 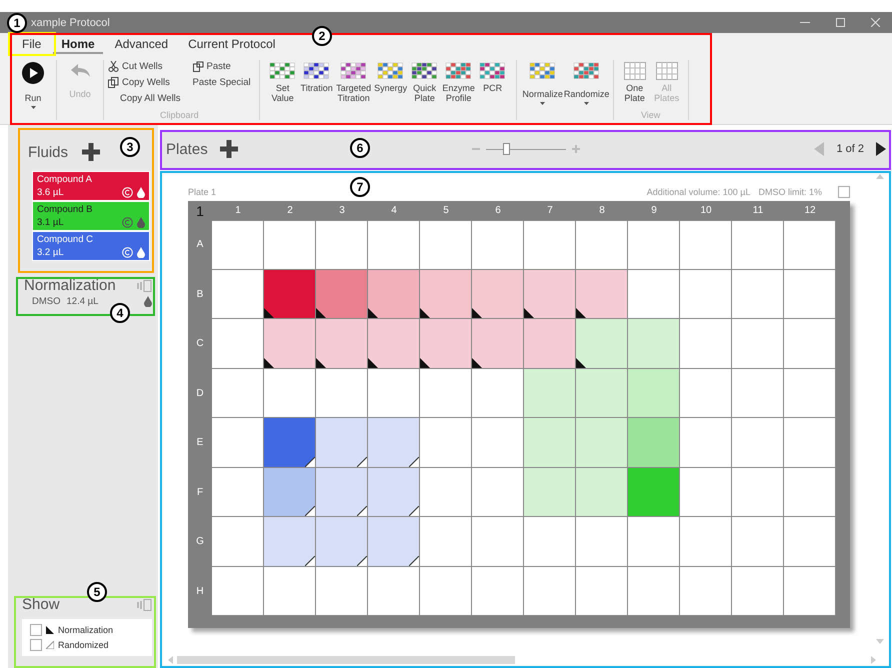 I want to click on ribbon-tab: Current Protocol, so click(x=232, y=45).